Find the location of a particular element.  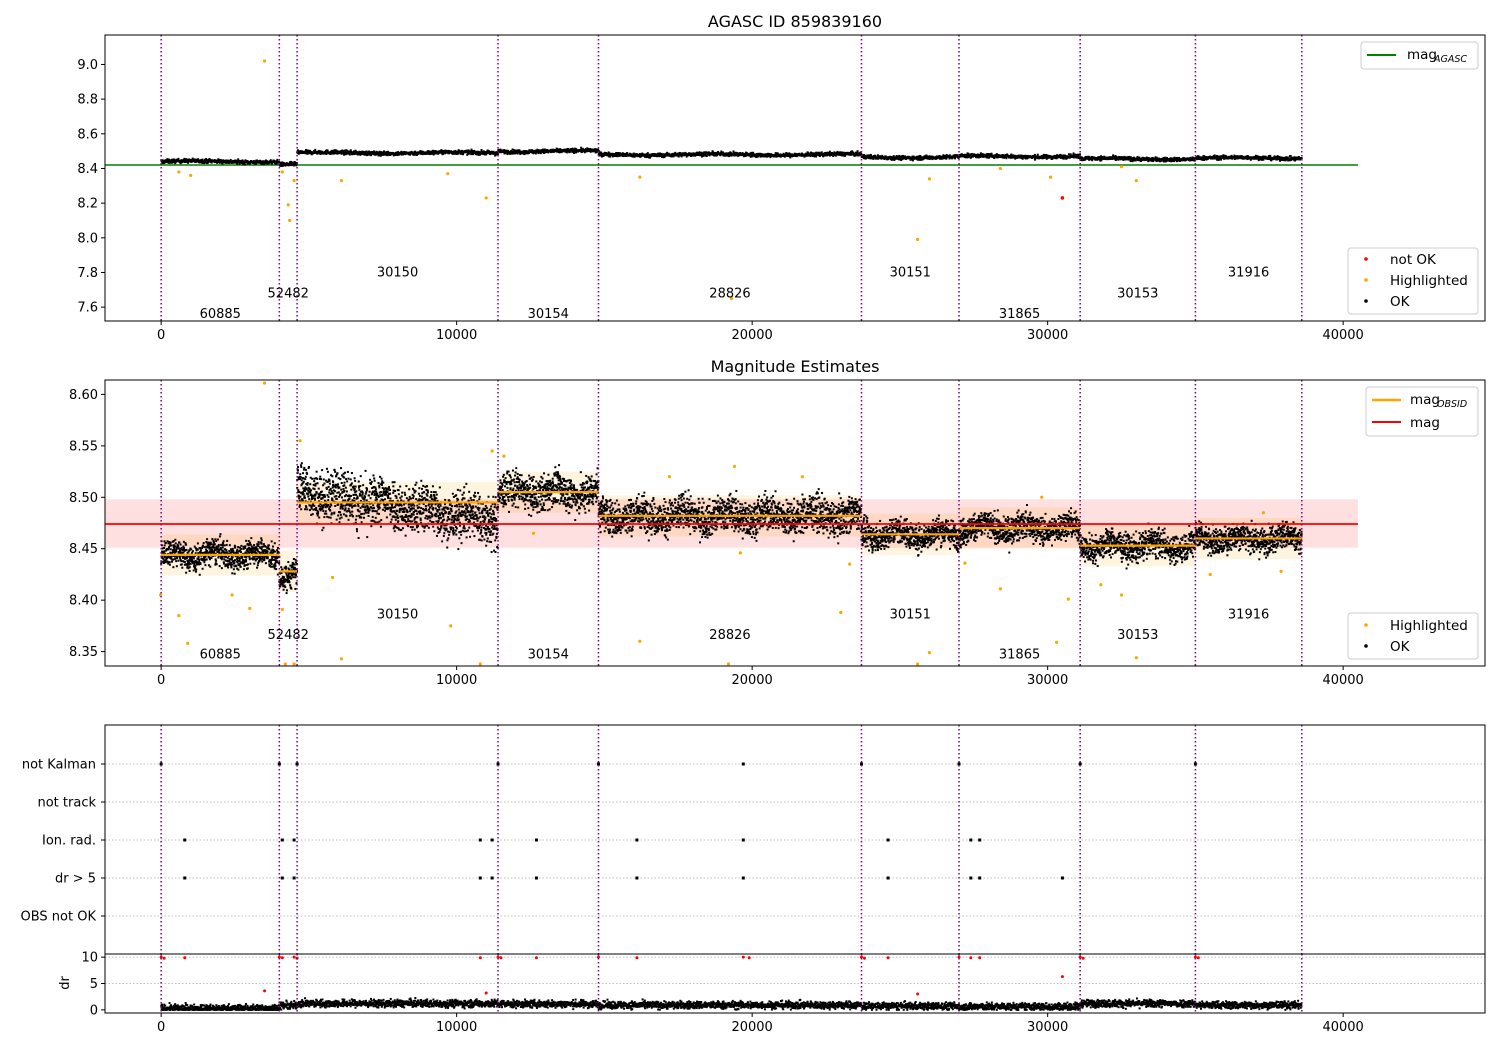

not-ok-point is located at coordinates (1062, 198).